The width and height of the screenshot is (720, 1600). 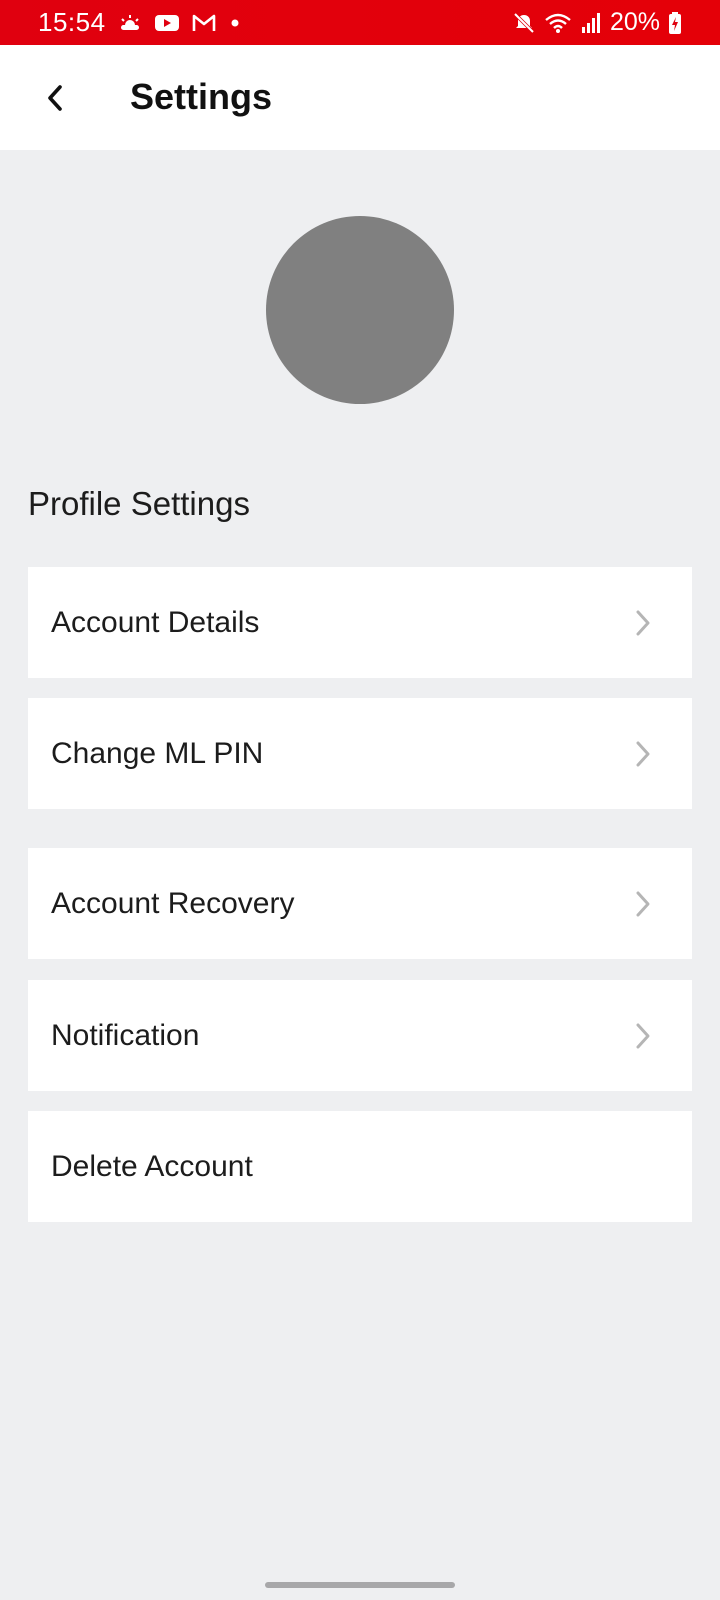 I want to click on section-title: Profile Settings, so click(x=139, y=503).